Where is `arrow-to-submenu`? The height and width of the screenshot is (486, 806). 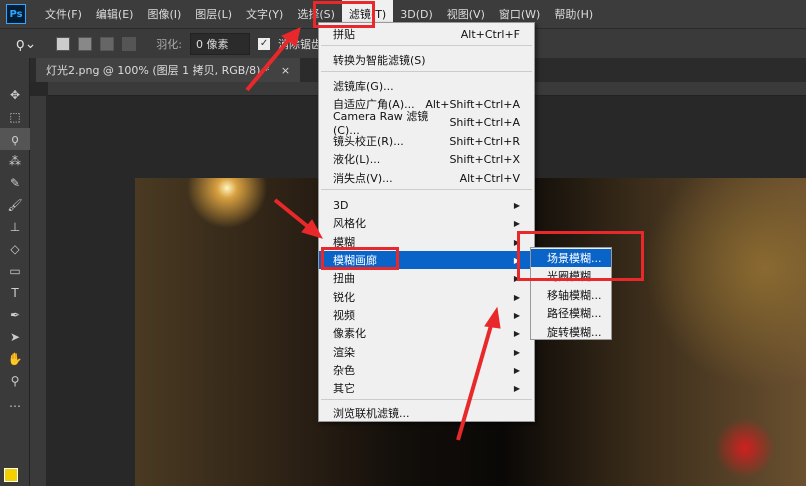
arrow-to-submenu is located at coordinates (475, 381).